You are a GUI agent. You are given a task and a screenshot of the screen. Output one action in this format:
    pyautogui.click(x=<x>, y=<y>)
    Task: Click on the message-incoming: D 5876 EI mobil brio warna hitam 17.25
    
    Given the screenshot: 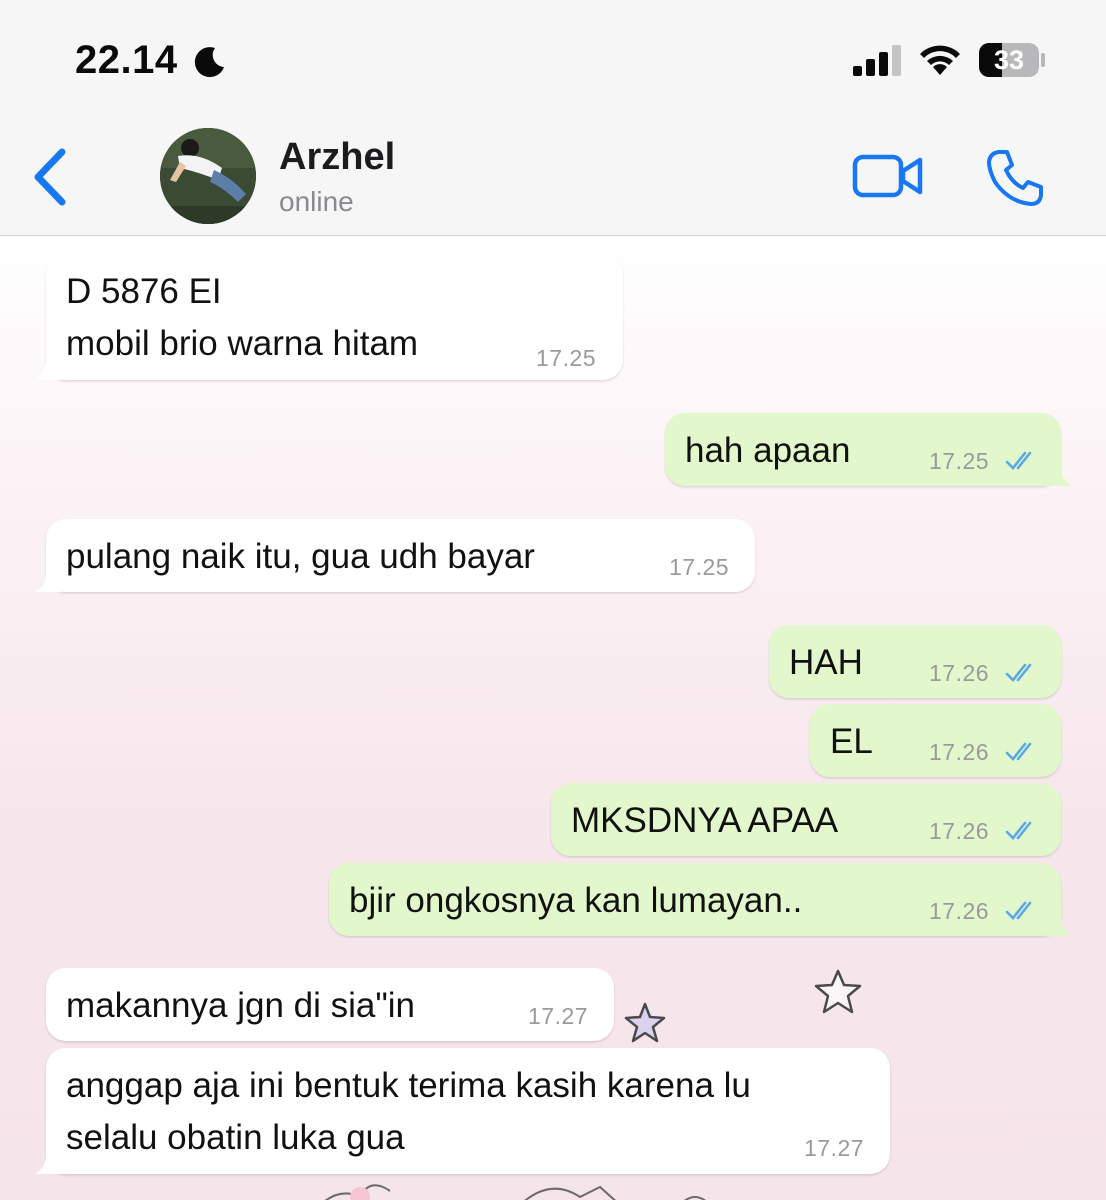 What is the action you would take?
    pyautogui.click(x=328, y=317)
    